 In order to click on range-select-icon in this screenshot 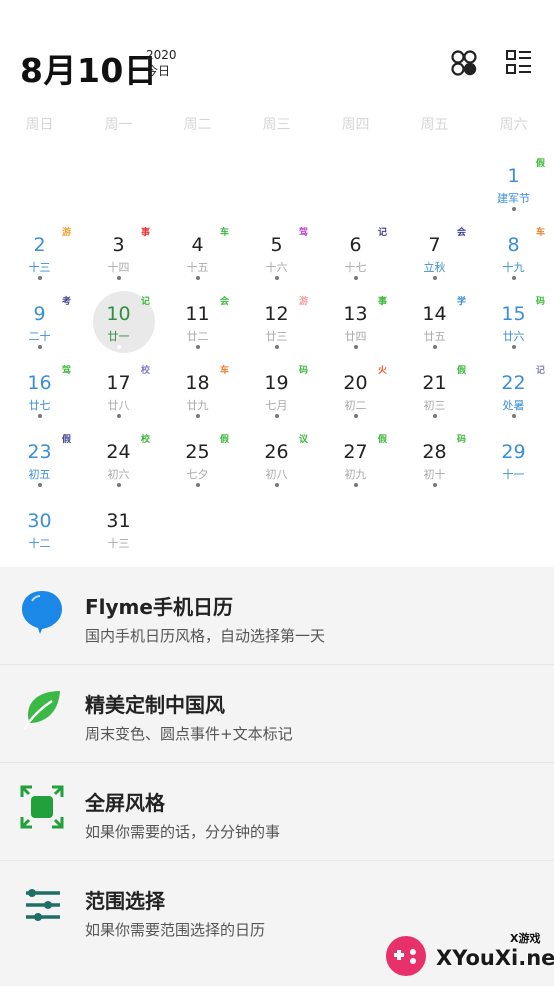, I will do `click(42, 905)`.